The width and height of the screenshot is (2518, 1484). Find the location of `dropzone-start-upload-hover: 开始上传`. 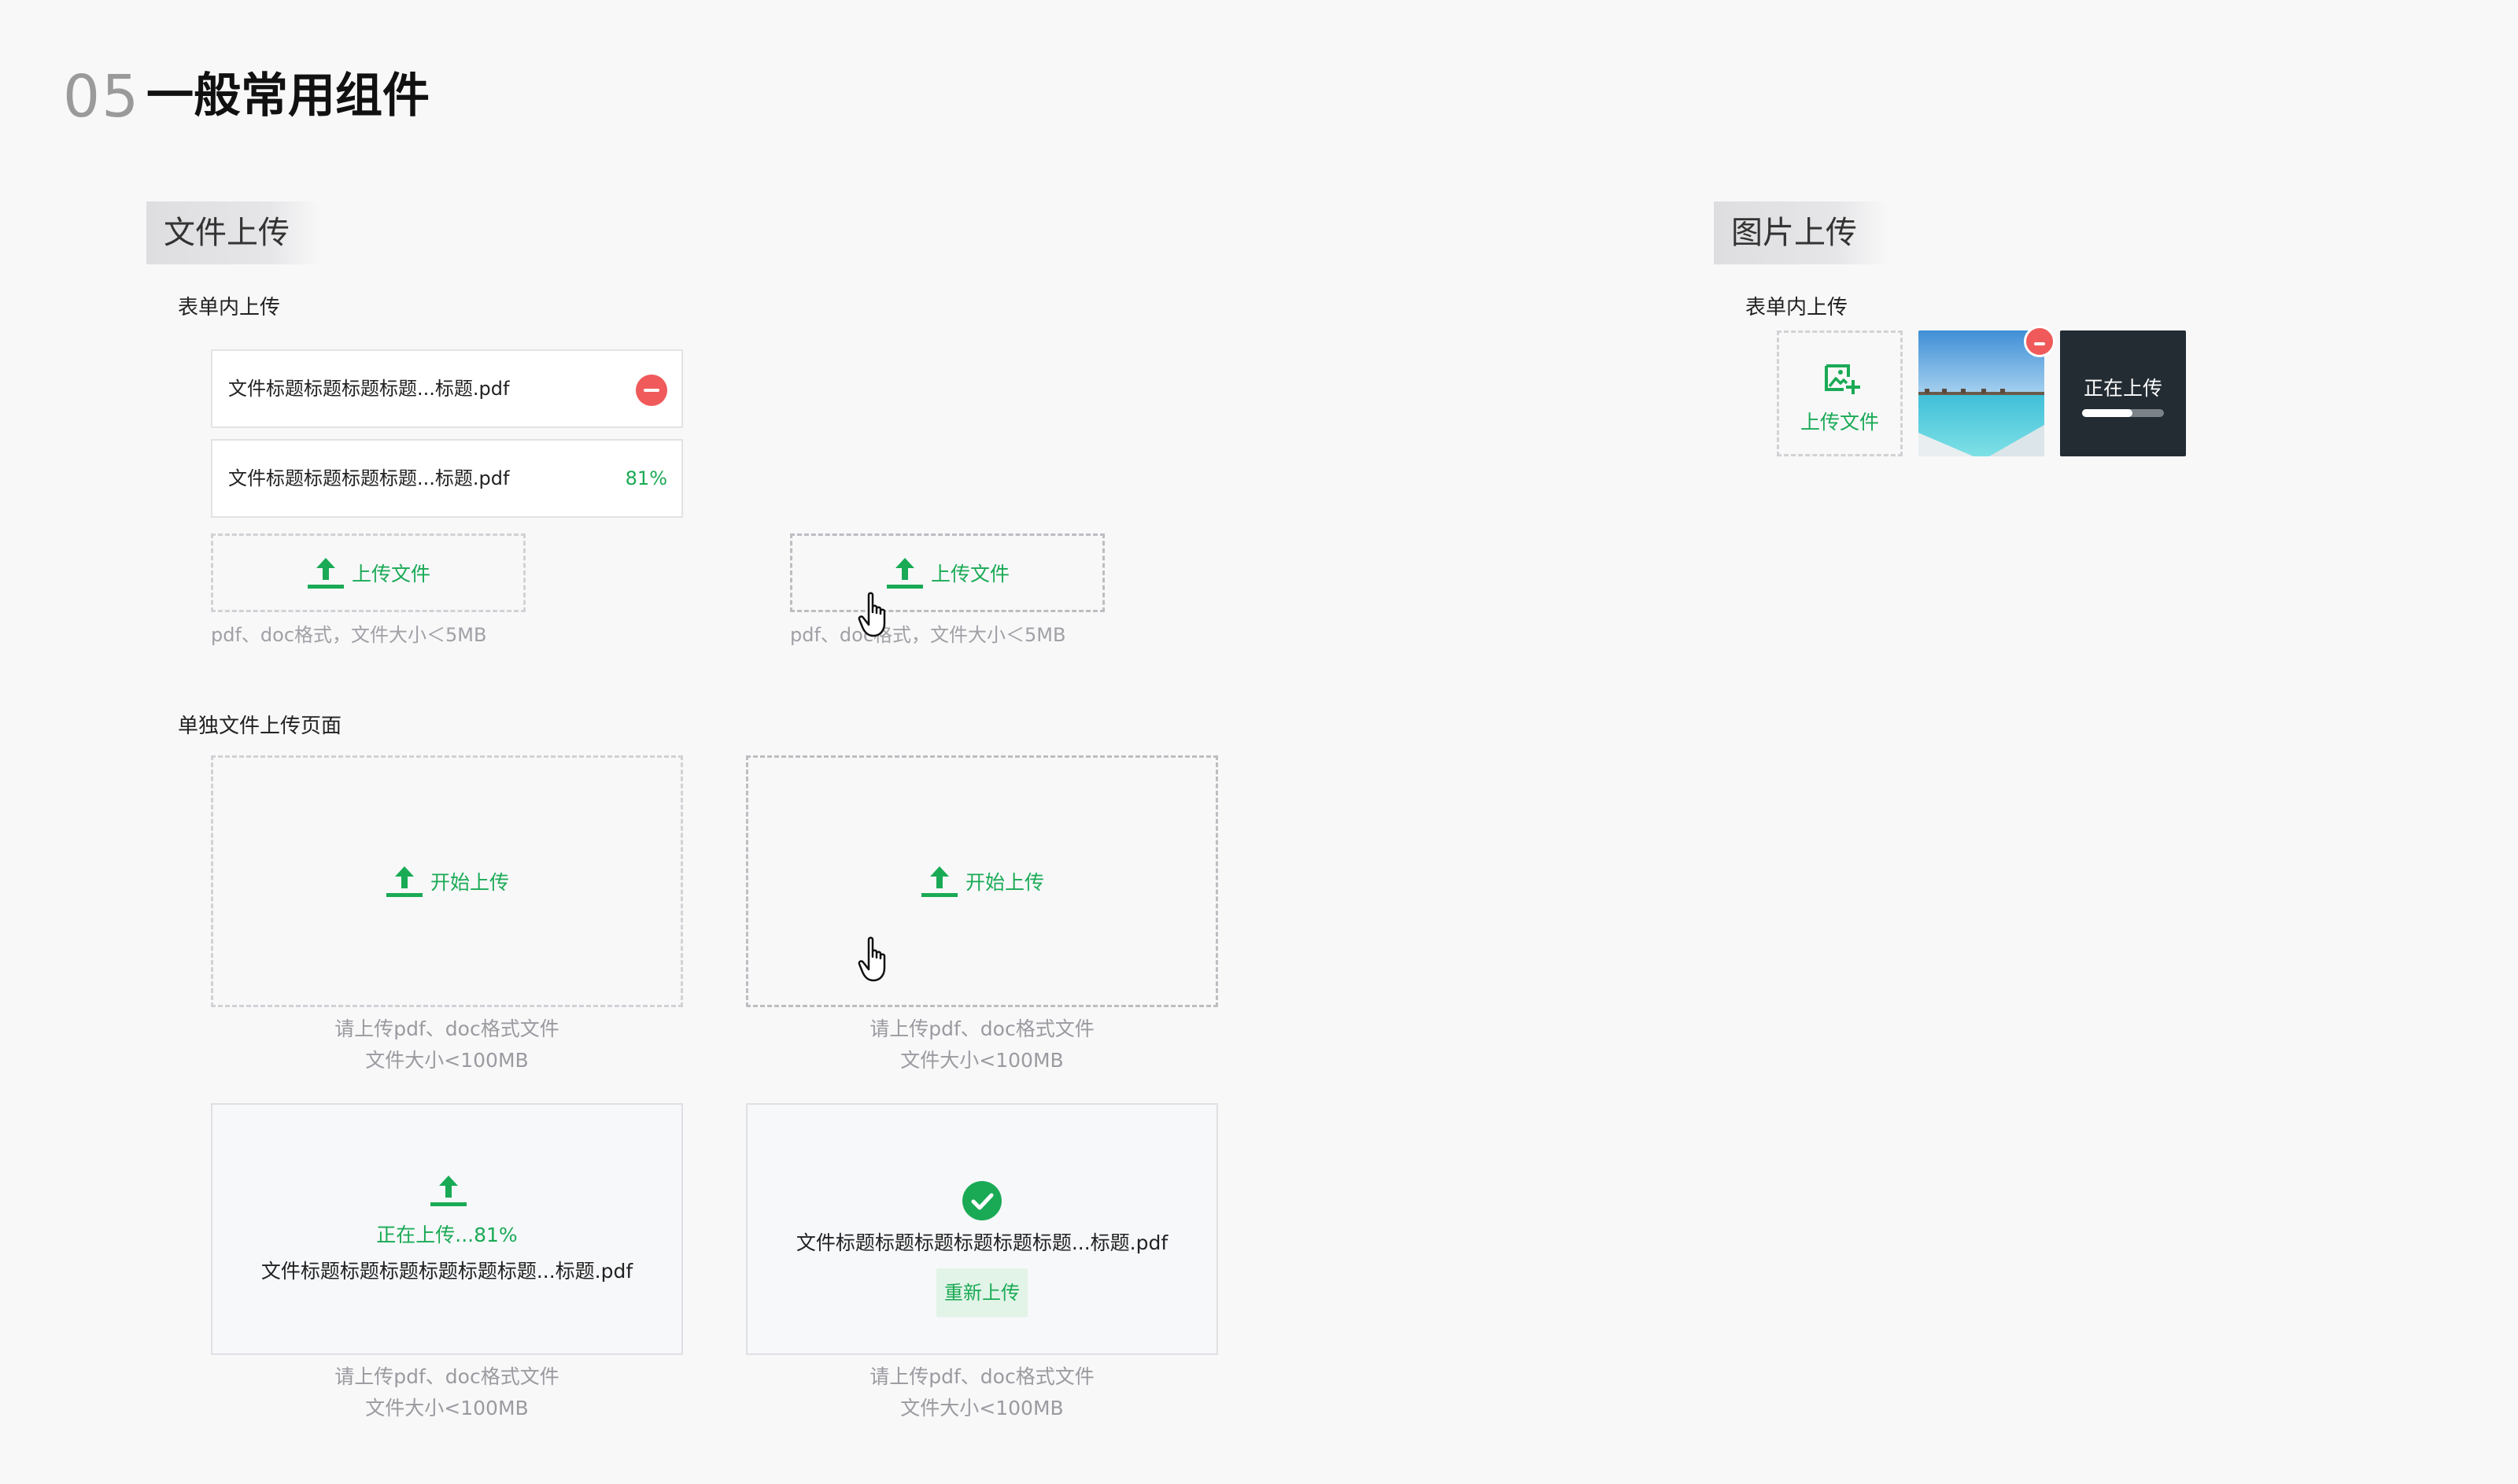

dropzone-start-upload-hover: 开始上传 is located at coordinates (982, 881).